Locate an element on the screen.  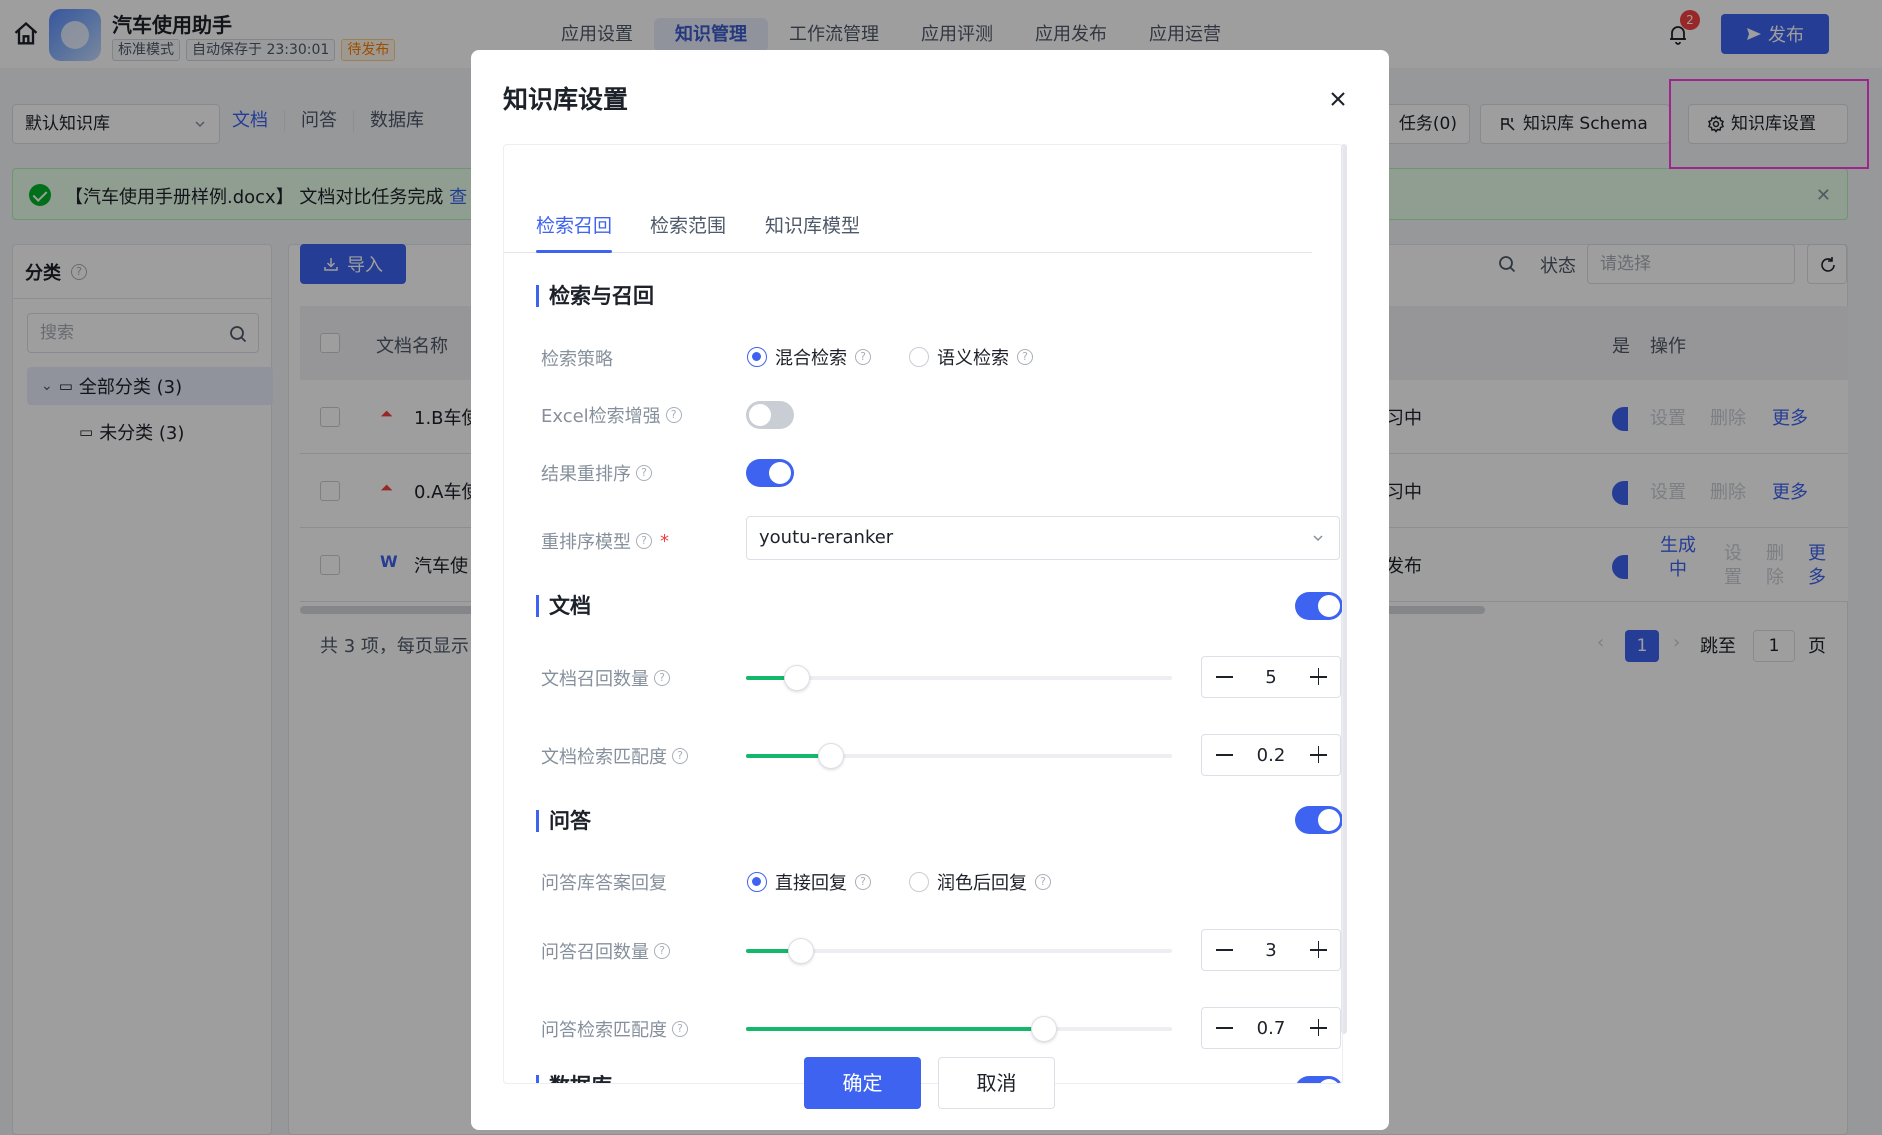
doc-match-stepper: 0.2 is located at coordinates (1271, 755).